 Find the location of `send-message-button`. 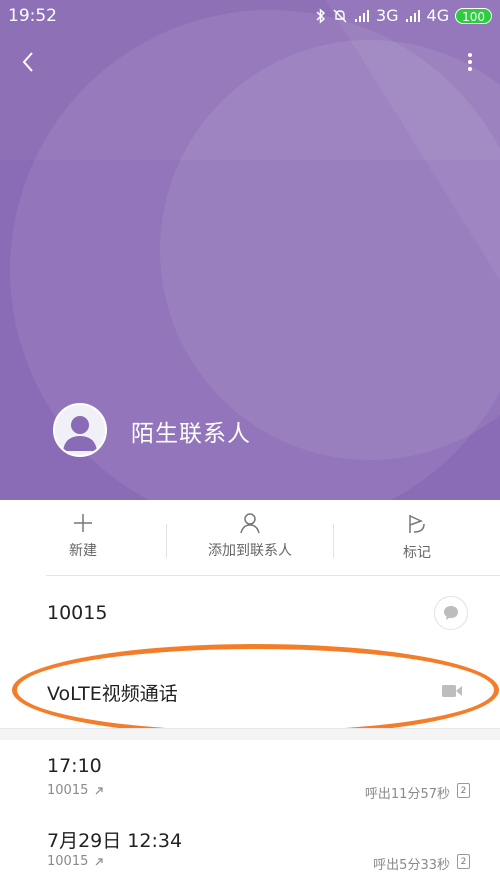

send-message-button is located at coordinates (451, 613).